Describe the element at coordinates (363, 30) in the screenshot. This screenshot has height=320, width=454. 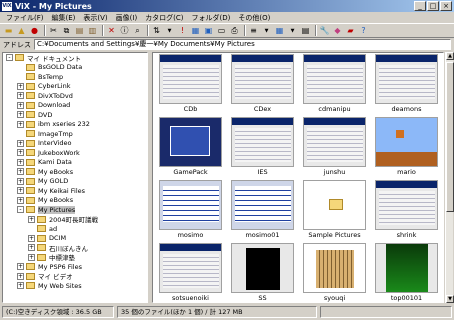
I see `help-icon: ?` at that location.